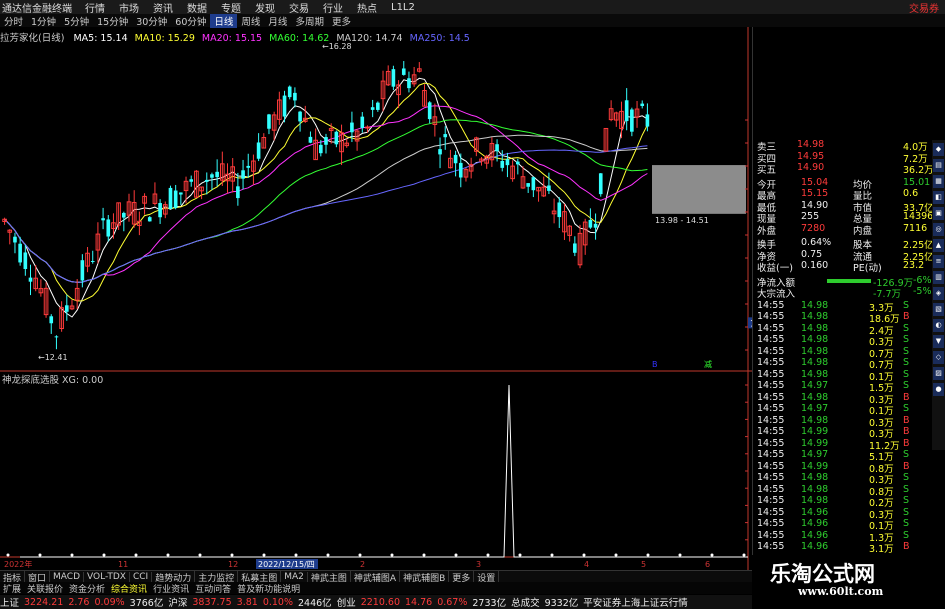 This screenshot has height=609, width=945. Describe the element at coordinates (43, 21) in the screenshot. I see `period-1min: 1分钟` at that location.